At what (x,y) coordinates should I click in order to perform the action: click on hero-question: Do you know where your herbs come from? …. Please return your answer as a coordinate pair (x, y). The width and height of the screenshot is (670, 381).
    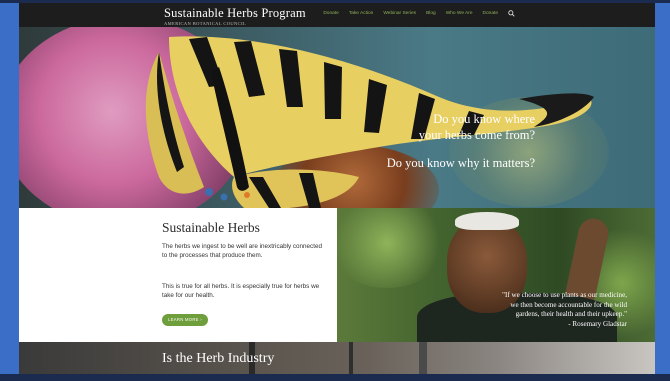
    Looking at the image, I should click on (461, 141).